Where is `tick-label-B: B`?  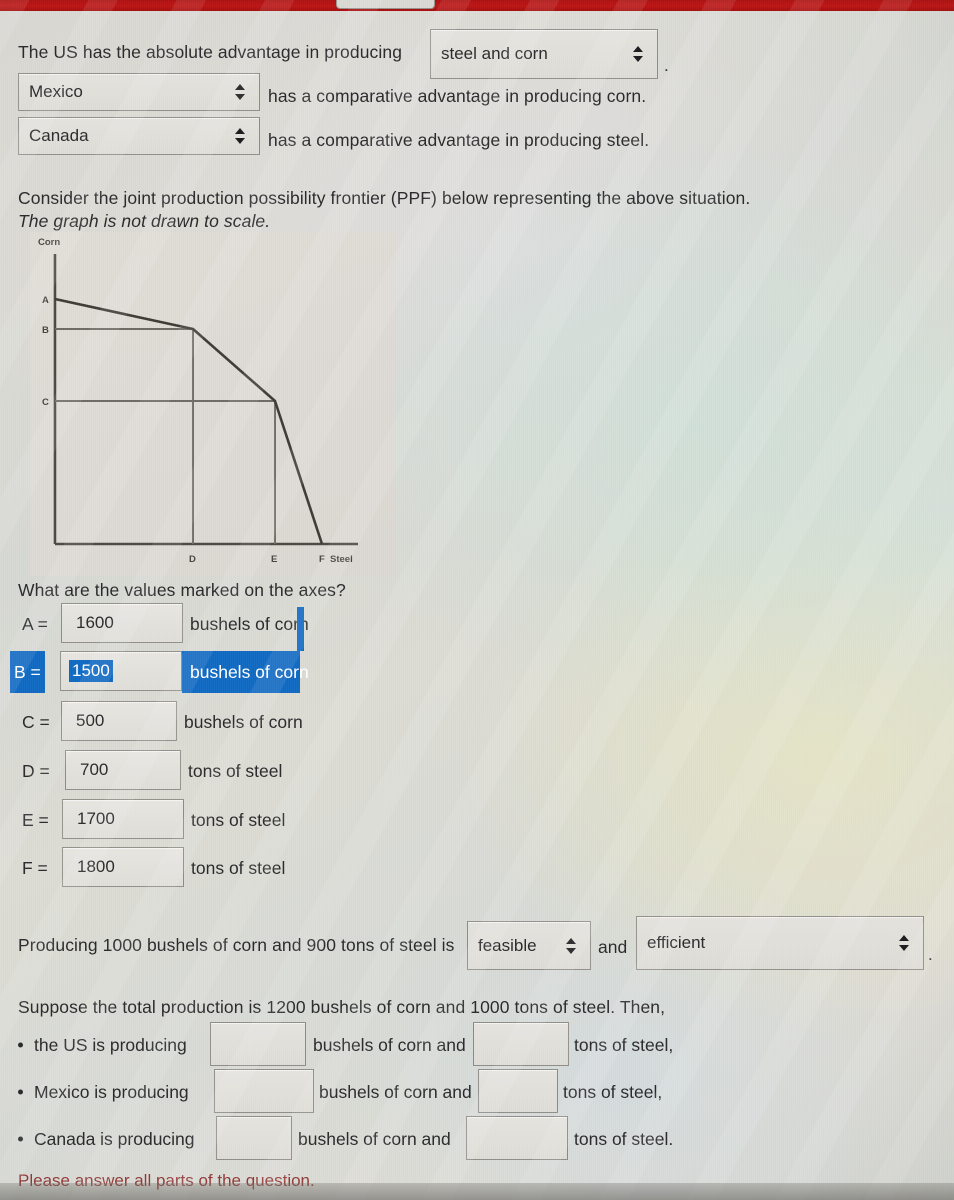 tick-label-B: B is located at coordinates (45, 330).